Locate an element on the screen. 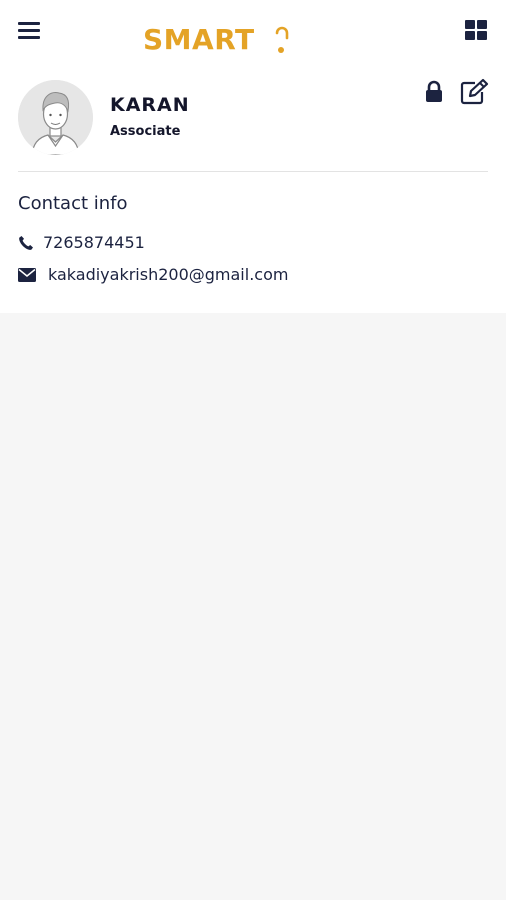 The height and width of the screenshot is (900, 506). grid-apps-icon is located at coordinates (476, 30).